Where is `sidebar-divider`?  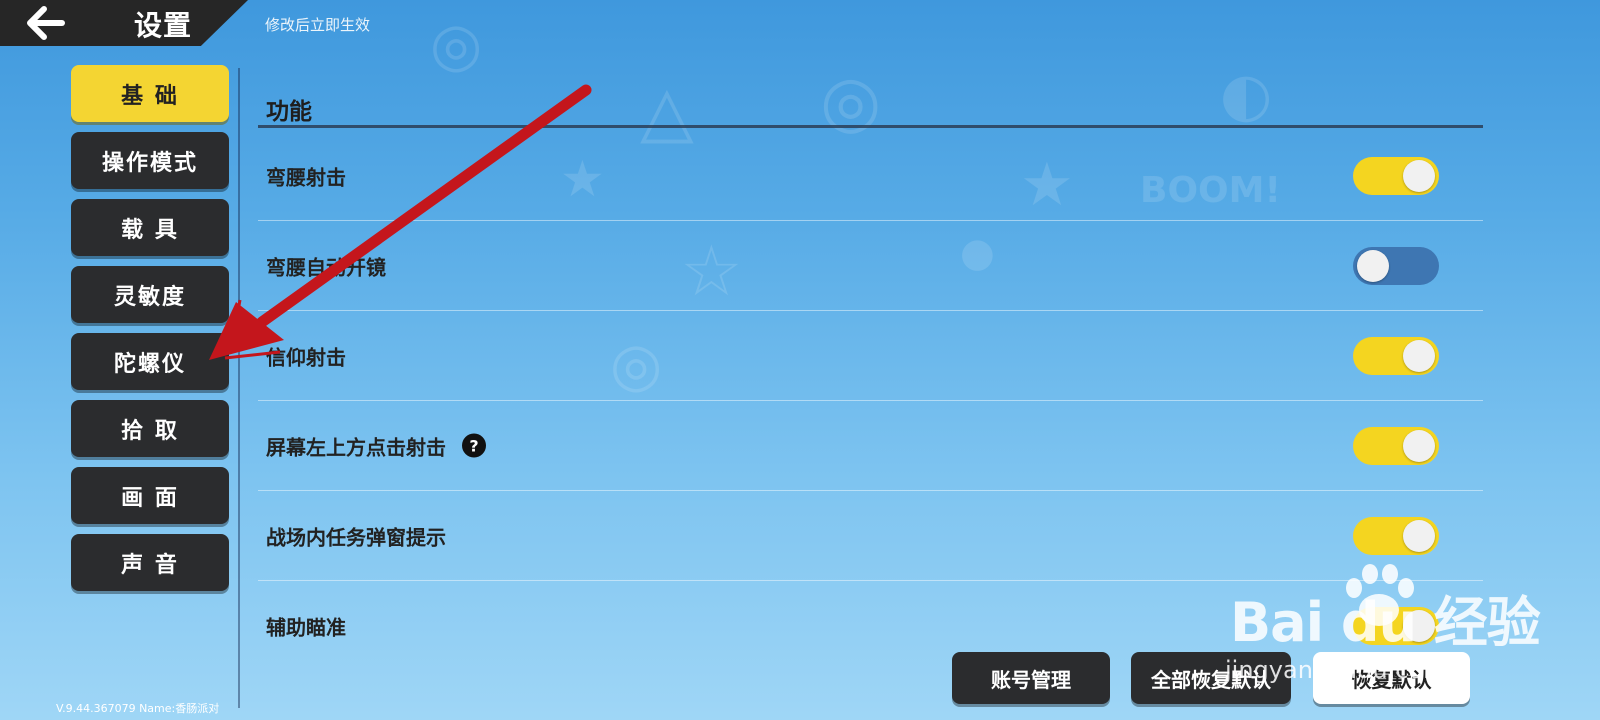 sidebar-divider is located at coordinates (239, 388).